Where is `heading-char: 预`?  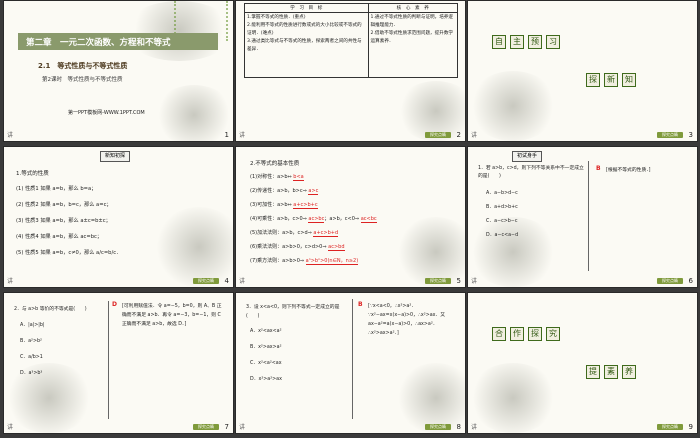 heading-char: 预 is located at coordinates (535, 42).